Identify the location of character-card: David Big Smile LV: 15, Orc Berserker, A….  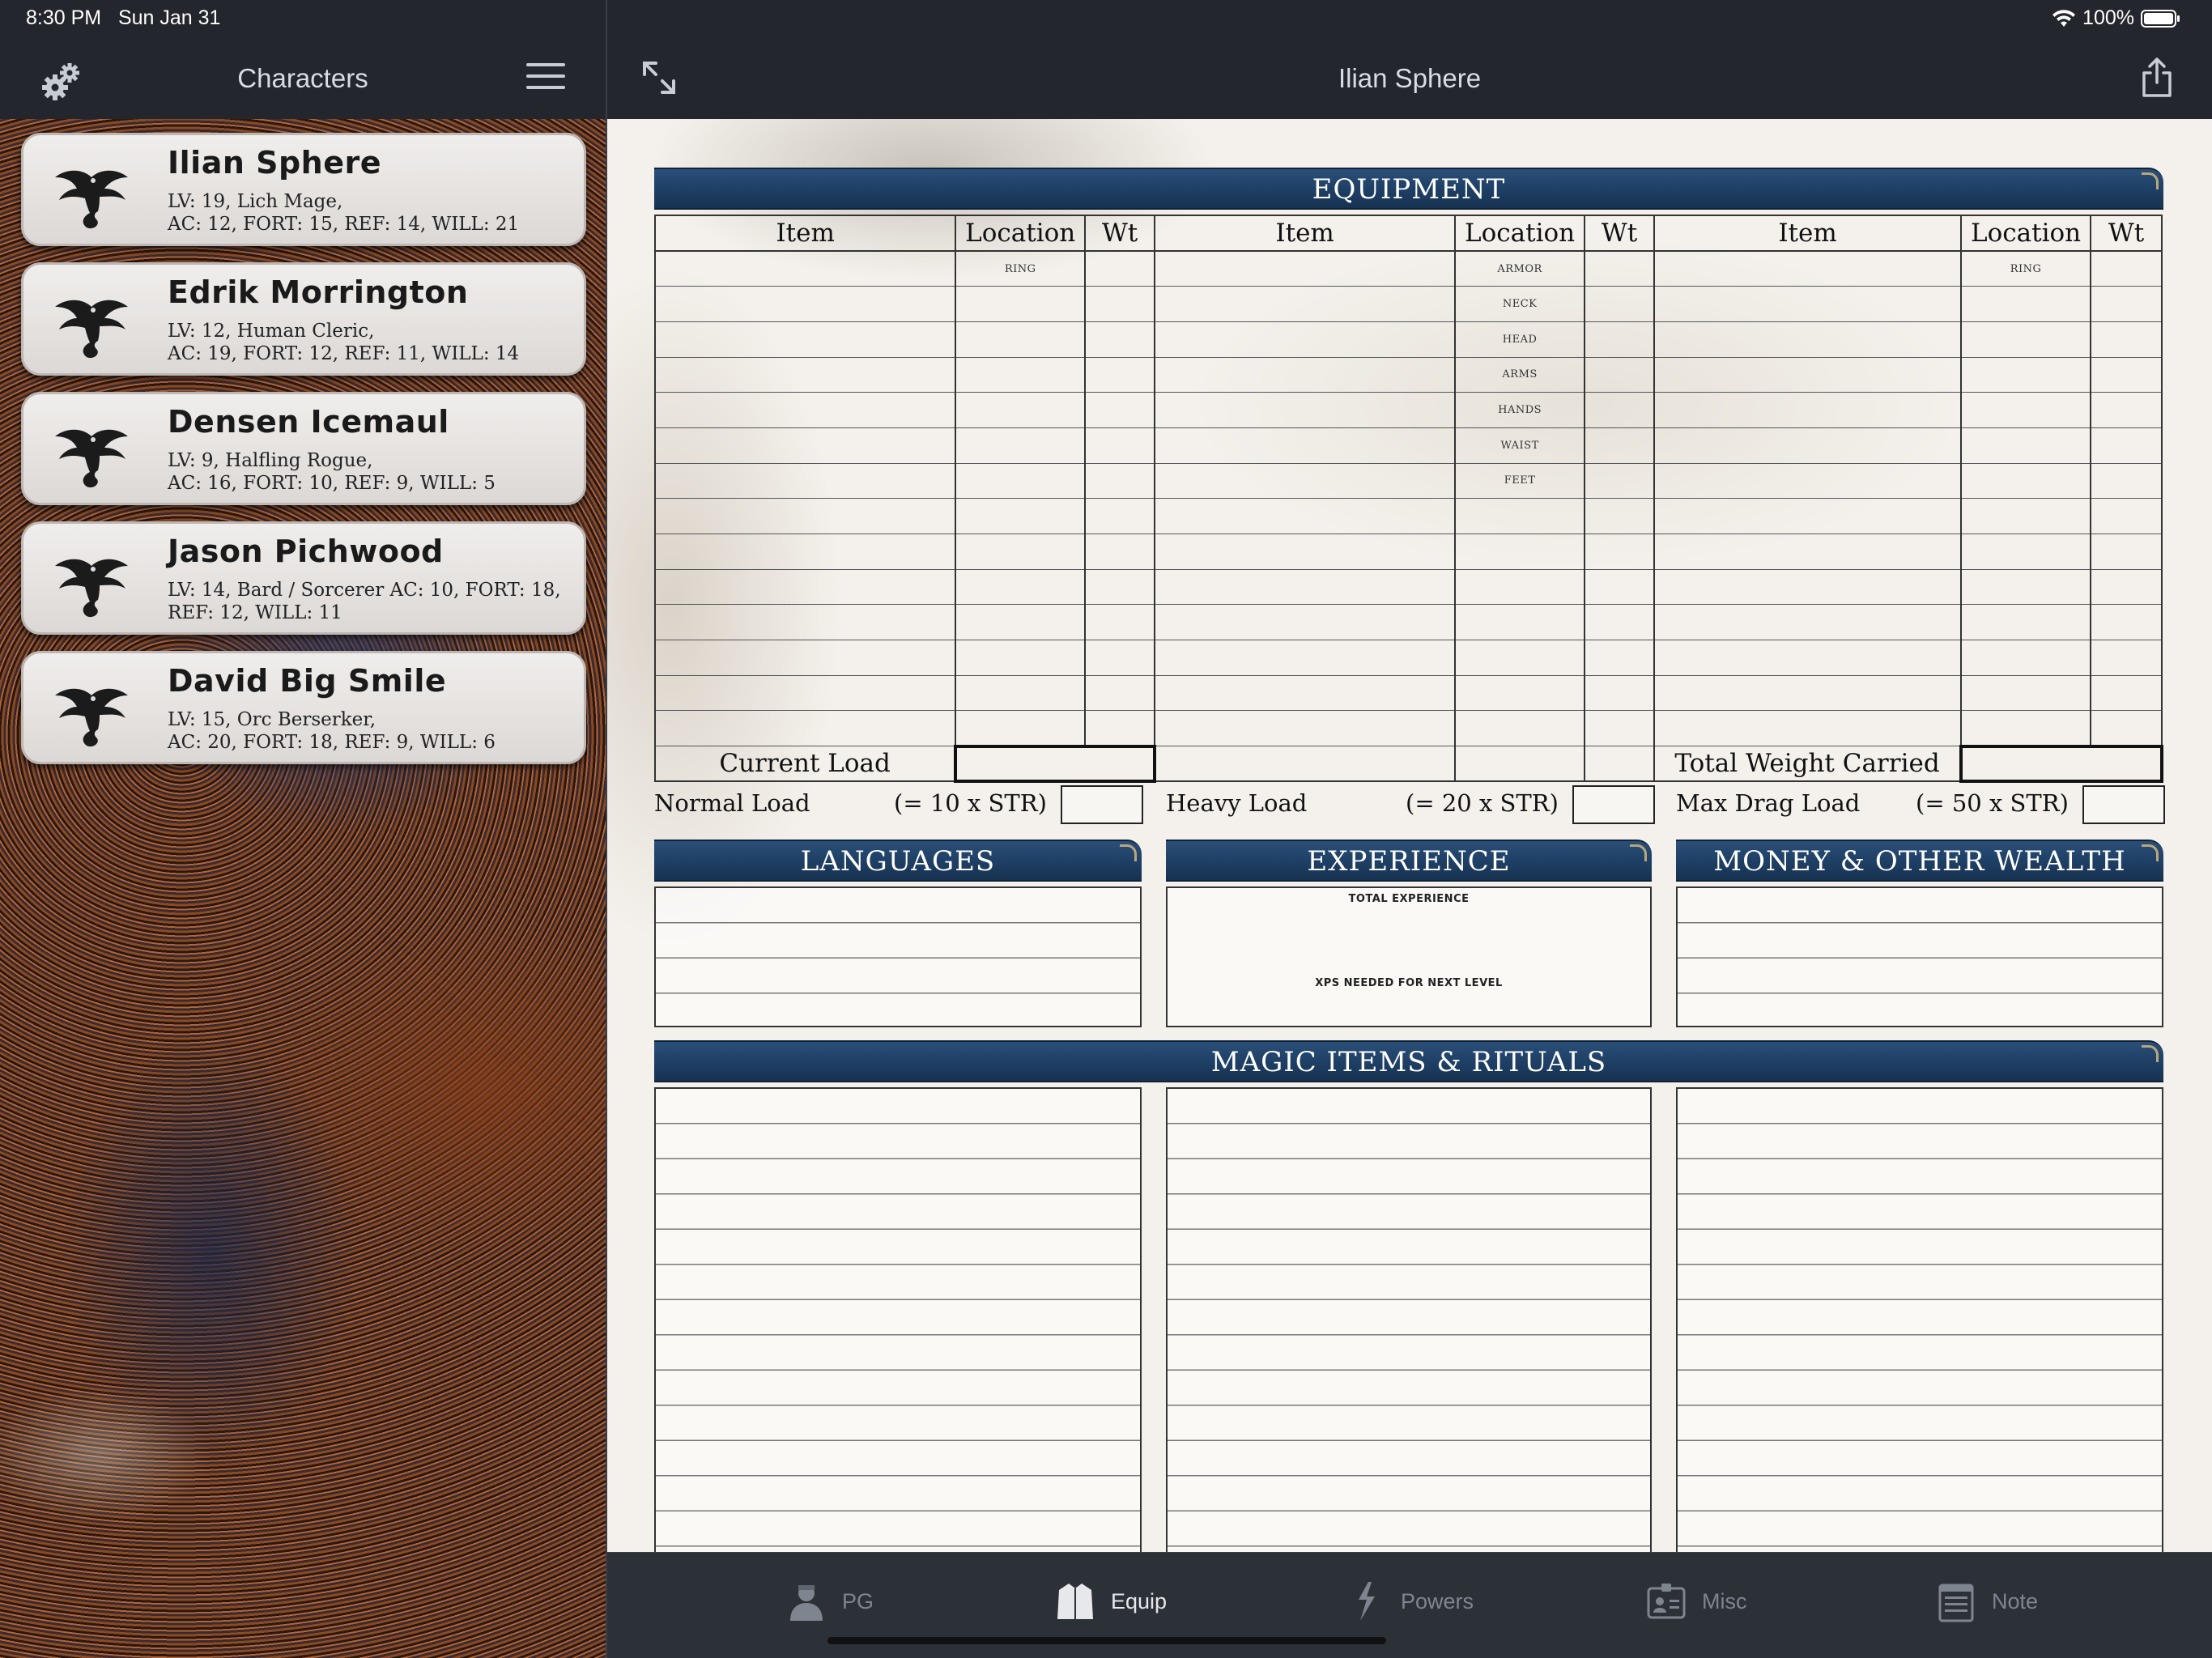
(303, 707).